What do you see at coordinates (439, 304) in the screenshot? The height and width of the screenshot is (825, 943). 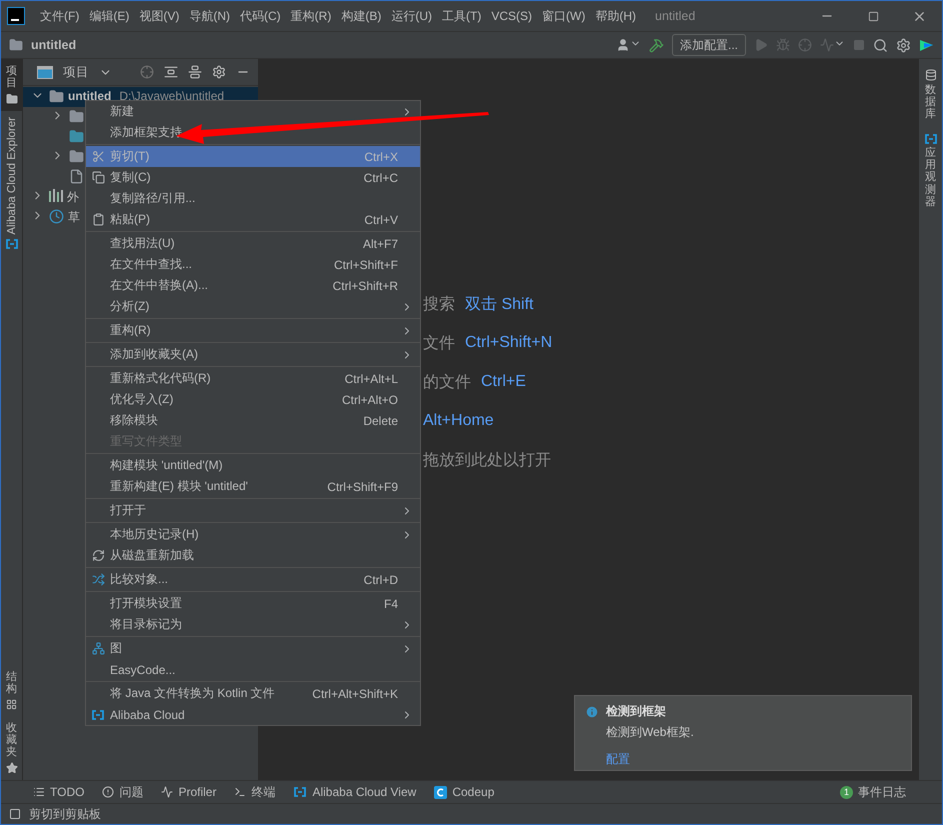 I see `hint-label: 搜索` at bounding box center [439, 304].